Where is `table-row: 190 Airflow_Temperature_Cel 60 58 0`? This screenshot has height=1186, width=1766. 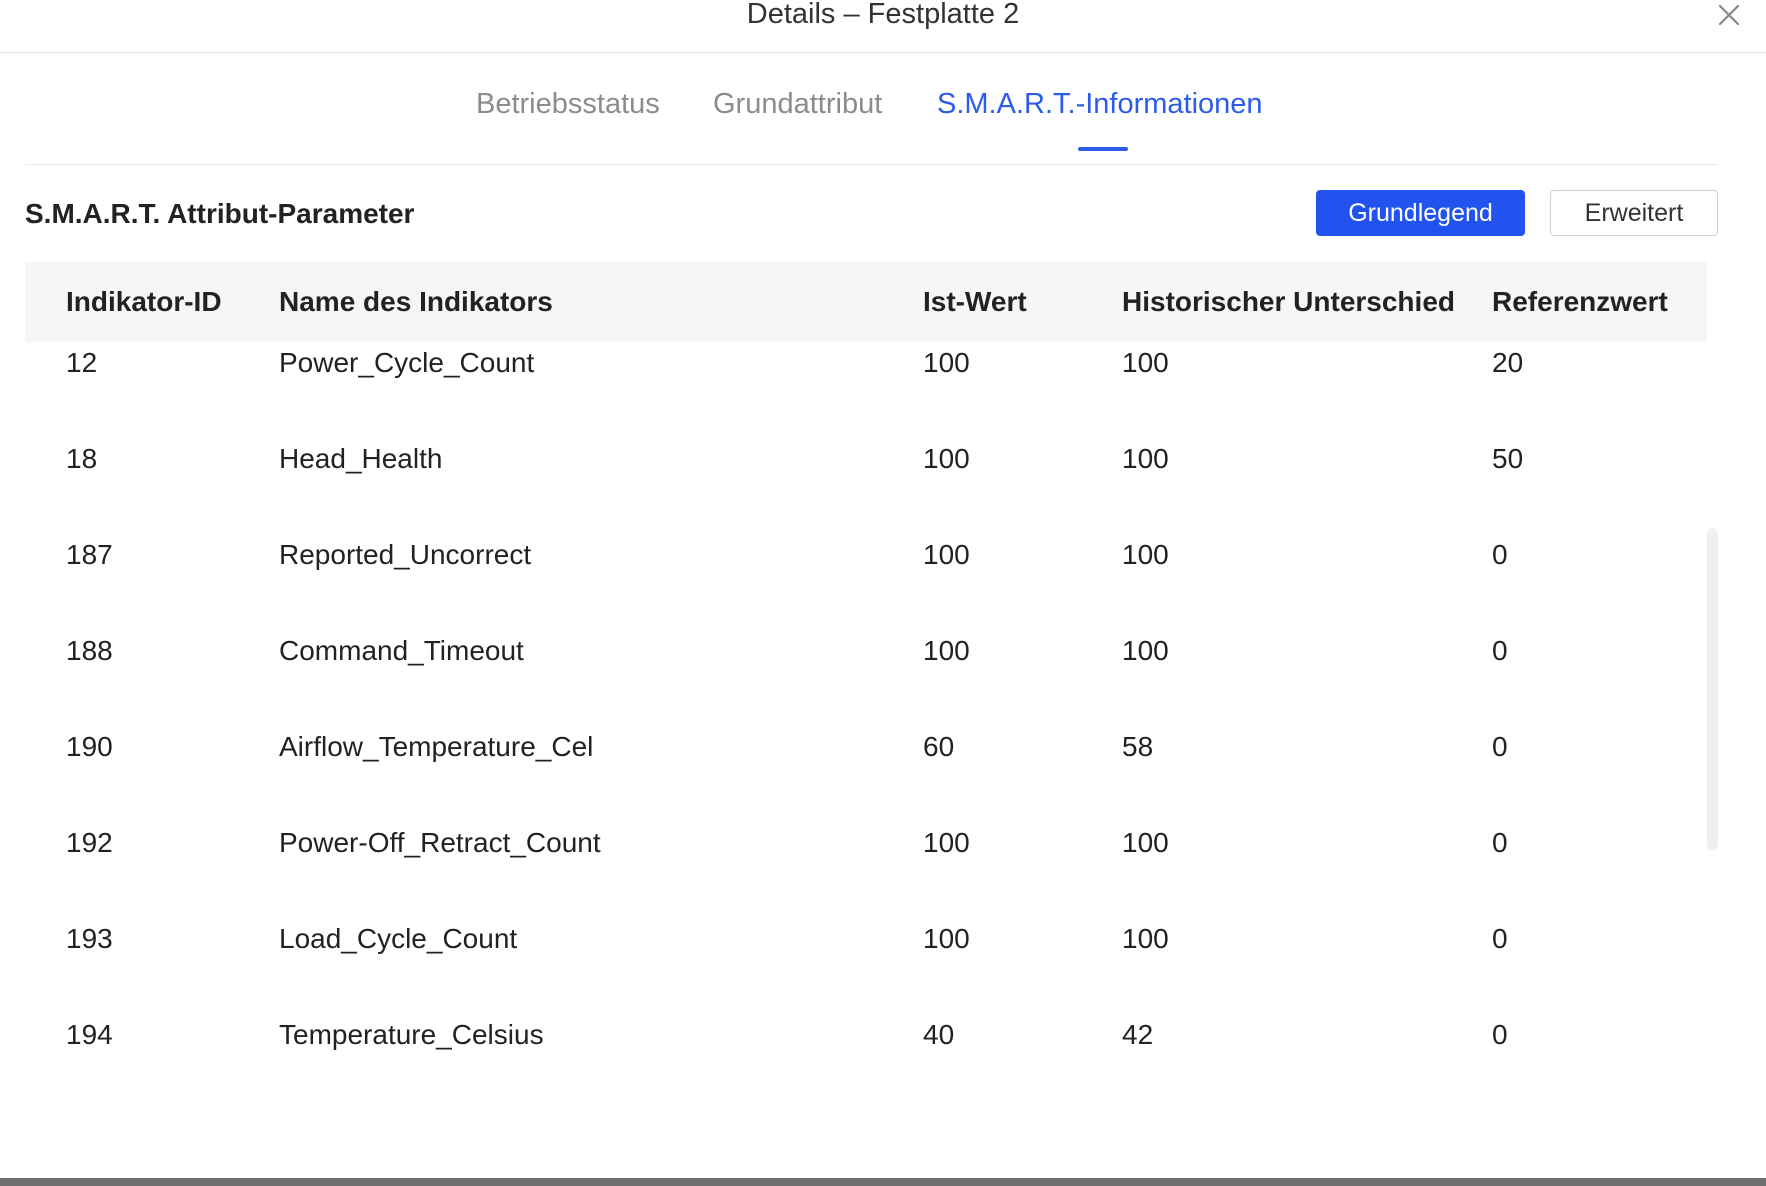
table-row: 190 Airflow_Temperature_Cel 60 58 0 is located at coordinates (866, 774).